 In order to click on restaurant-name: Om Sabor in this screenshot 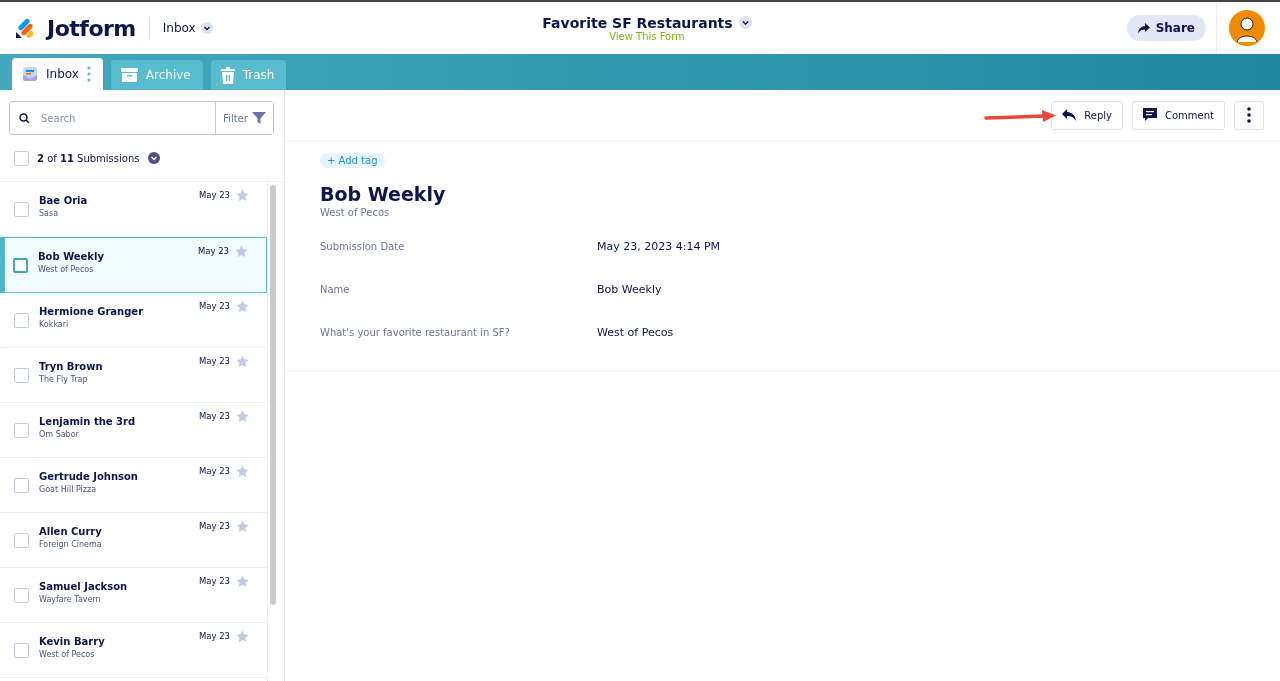, I will do `click(59, 434)`.